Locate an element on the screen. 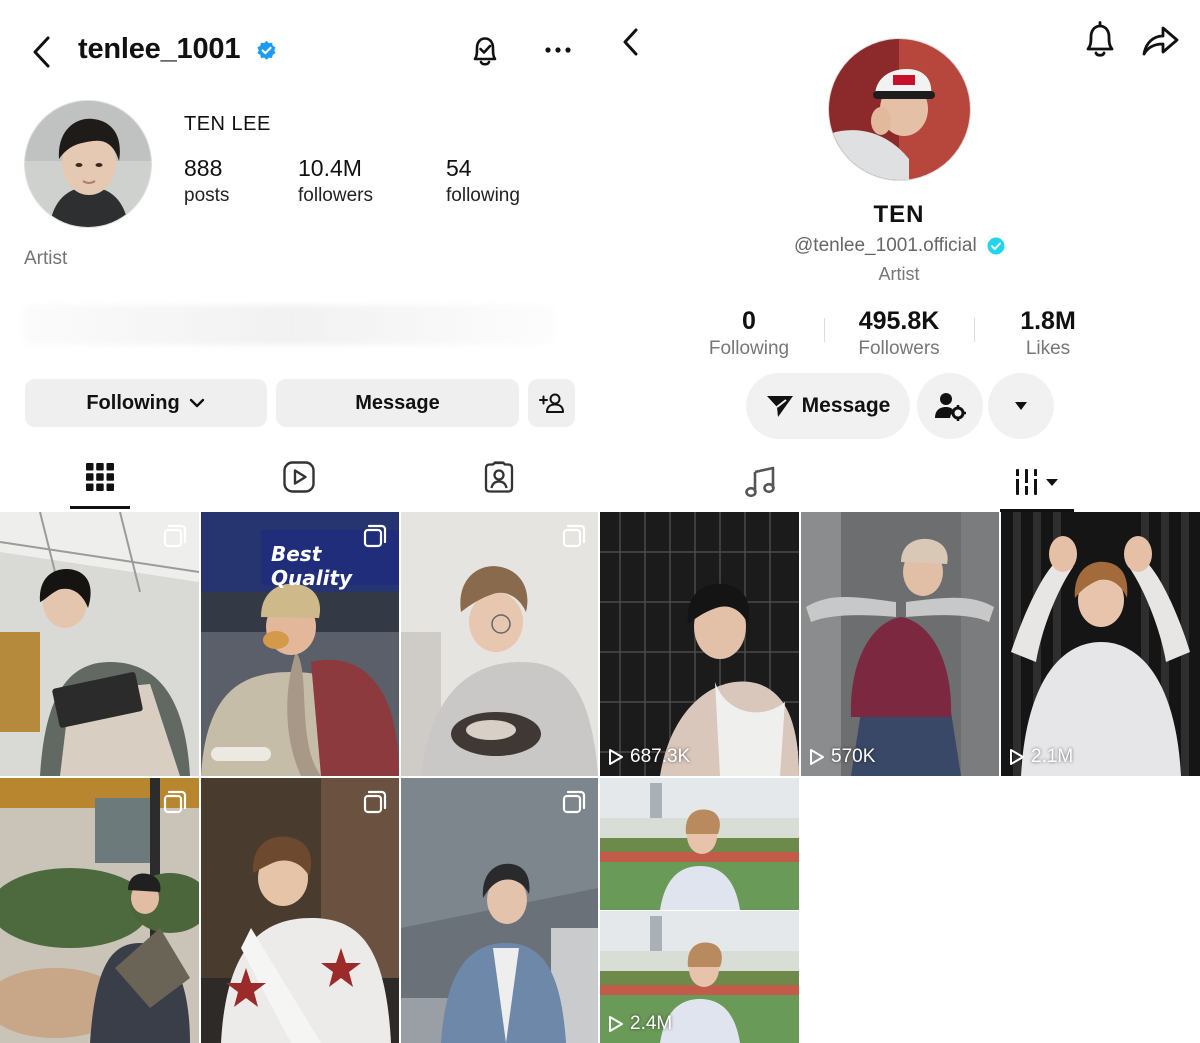 This screenshot has width=1200, height=1043. active-tab-indicator is located at coordinates (100, 507).